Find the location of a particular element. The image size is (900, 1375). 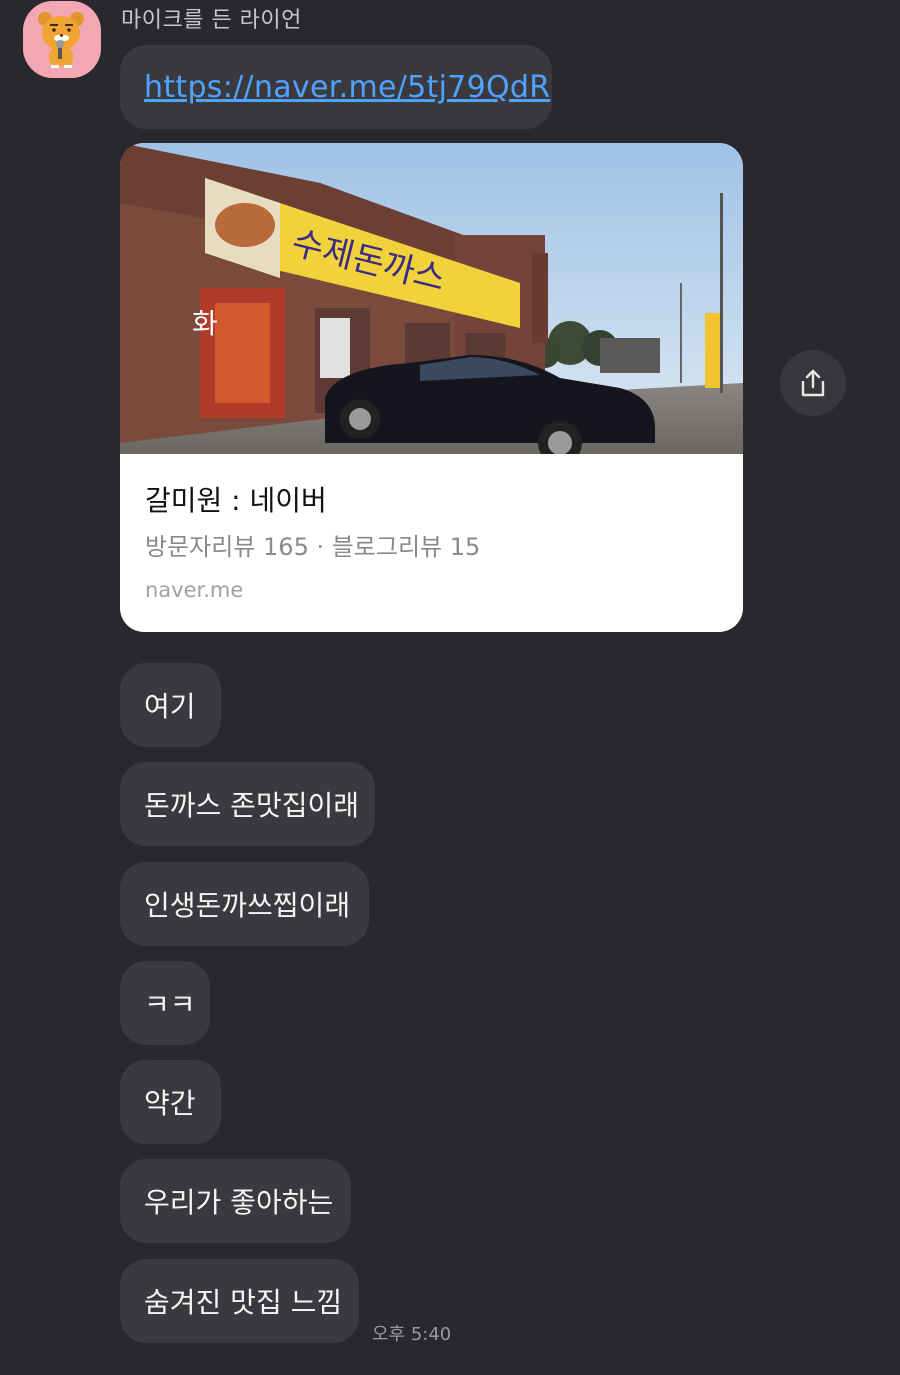

preview-domain: naver.me is located at coordinates (194, 590).